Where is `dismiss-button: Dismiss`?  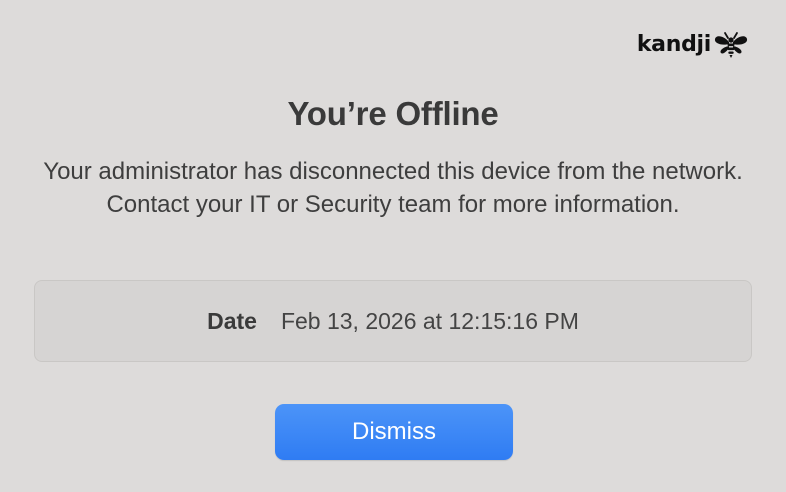 dismiss-button: Dismiss is located at coordinates (394, 432).